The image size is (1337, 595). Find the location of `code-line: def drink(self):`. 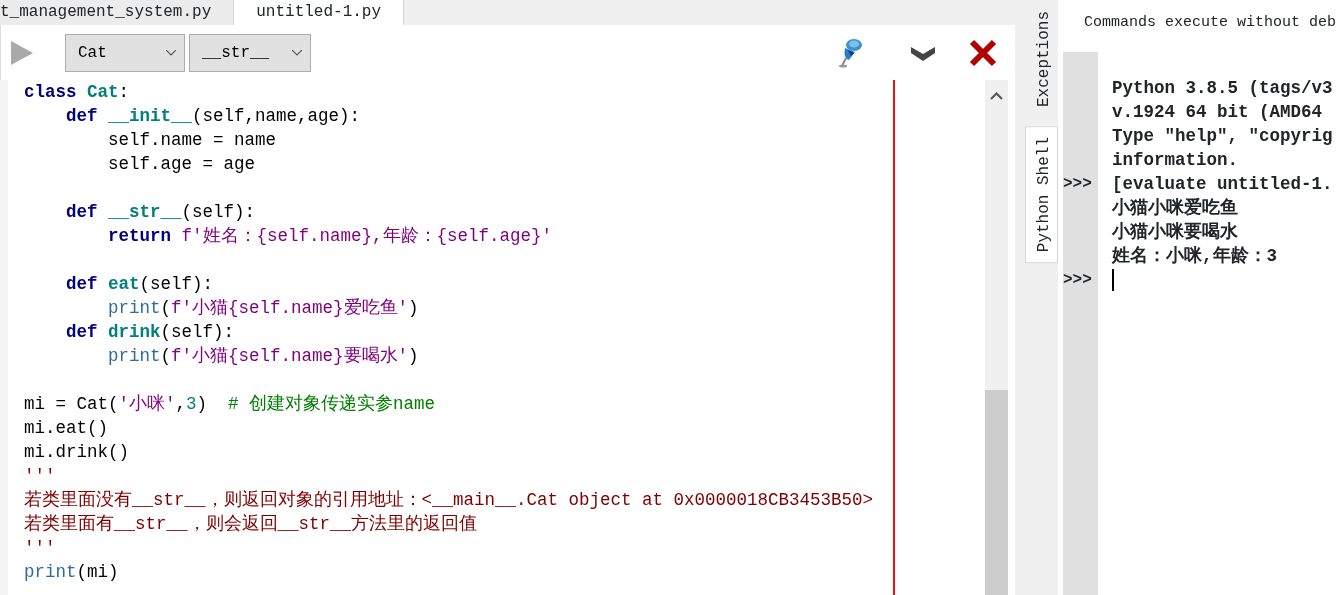

code-line: def drink(self): is located at coordinates (150, 332).